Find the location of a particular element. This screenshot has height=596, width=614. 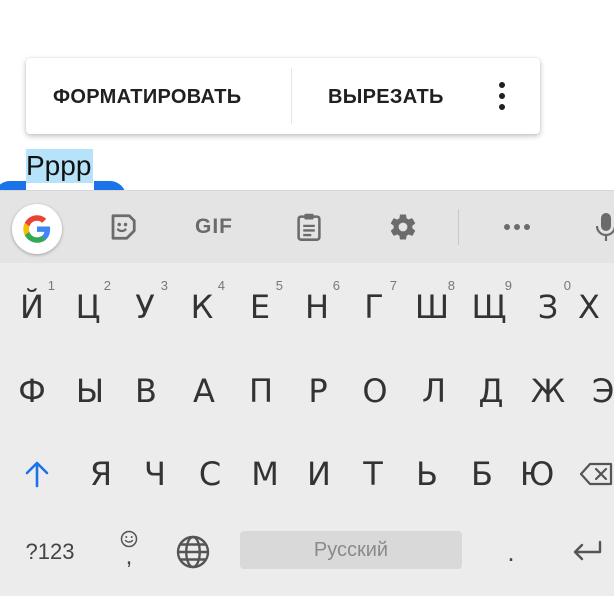

key: Г7 is located at coordinates (374, 307).